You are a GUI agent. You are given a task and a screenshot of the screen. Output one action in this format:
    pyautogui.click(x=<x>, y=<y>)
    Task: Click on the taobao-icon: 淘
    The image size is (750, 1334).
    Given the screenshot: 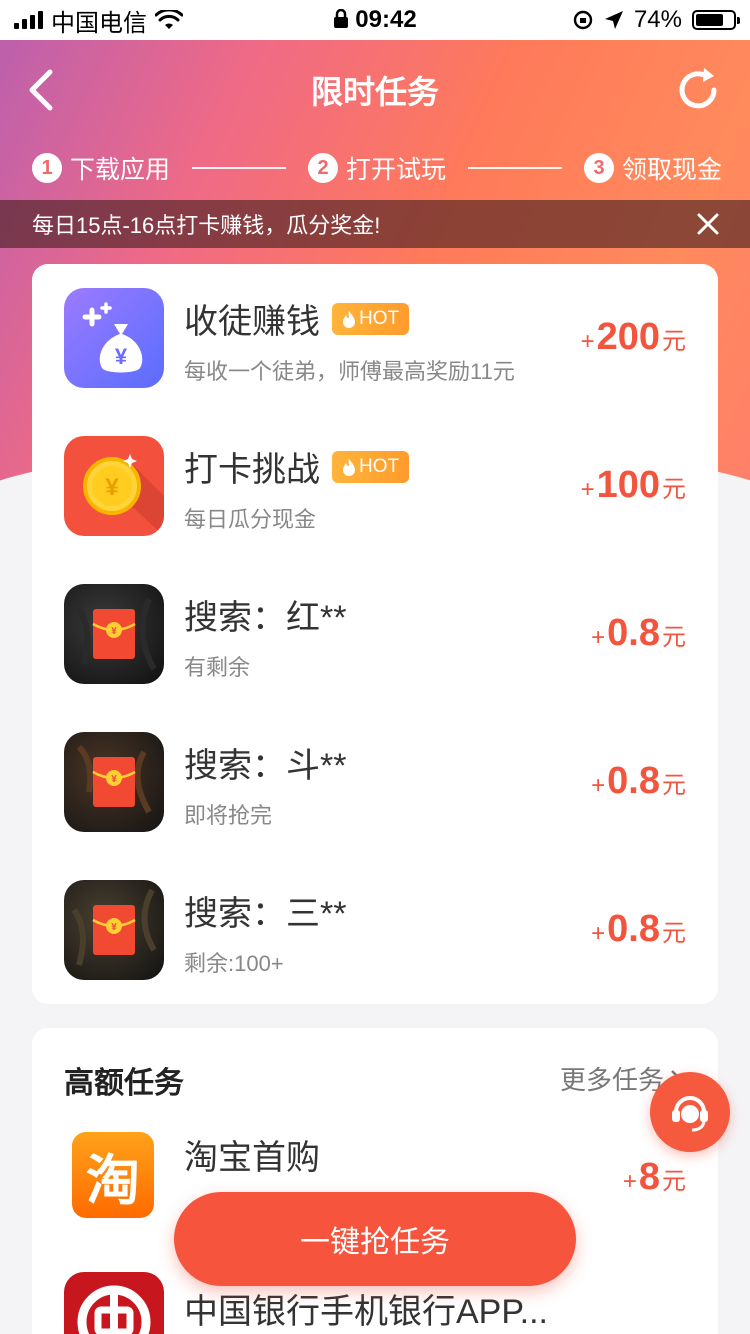 What is the action you would take?
    pyautogui.click(x=113, y=1175)
    